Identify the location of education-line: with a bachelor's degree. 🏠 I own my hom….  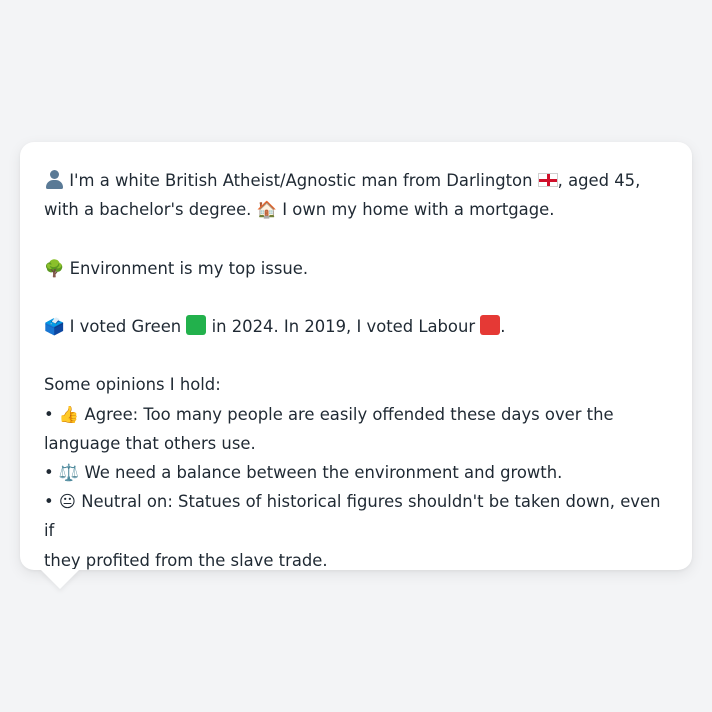
(358, 209).